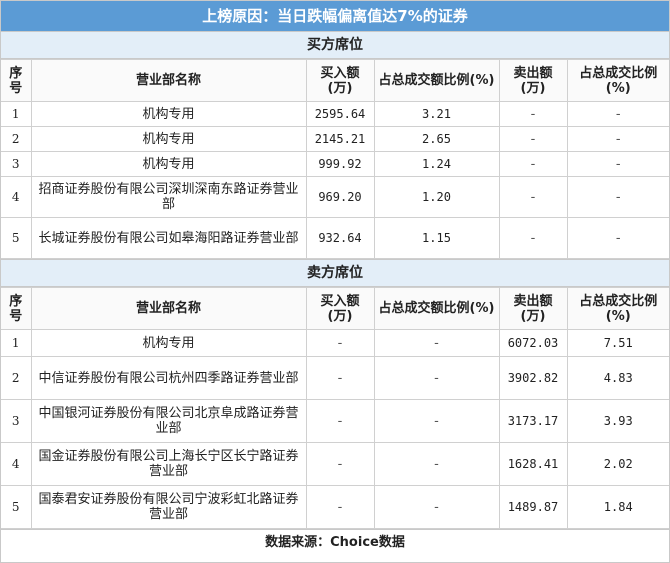 This screenshot has height=563, width=670. What do you see at coordinates (340, 238) in the screenshot?
I see `cell-buy-amt: 932.64` at bounding box center [340, 238].